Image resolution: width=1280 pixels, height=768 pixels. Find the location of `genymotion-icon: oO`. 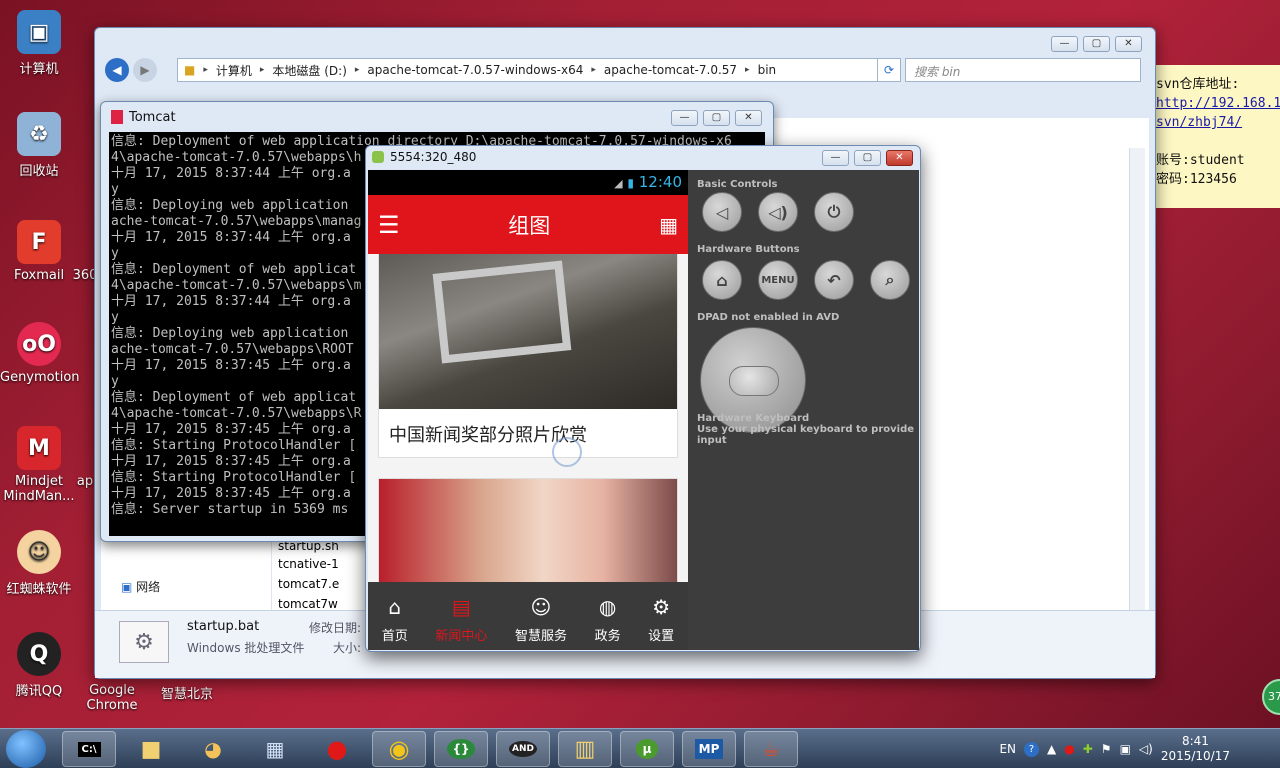

genymotion-icon: oO is located at coordinates (39, 344).